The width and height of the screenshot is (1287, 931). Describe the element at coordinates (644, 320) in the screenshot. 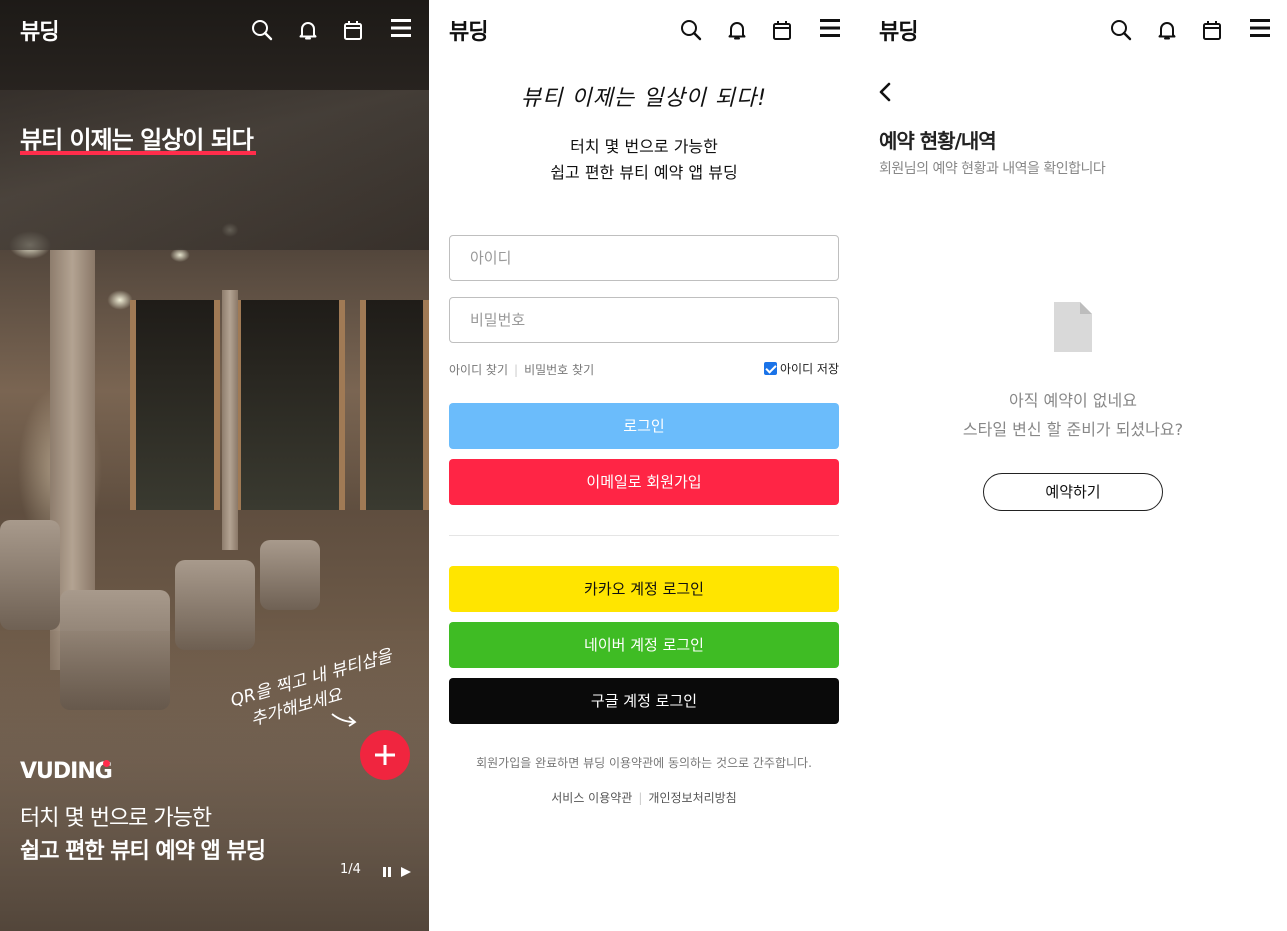

I see `password-input` at that location.